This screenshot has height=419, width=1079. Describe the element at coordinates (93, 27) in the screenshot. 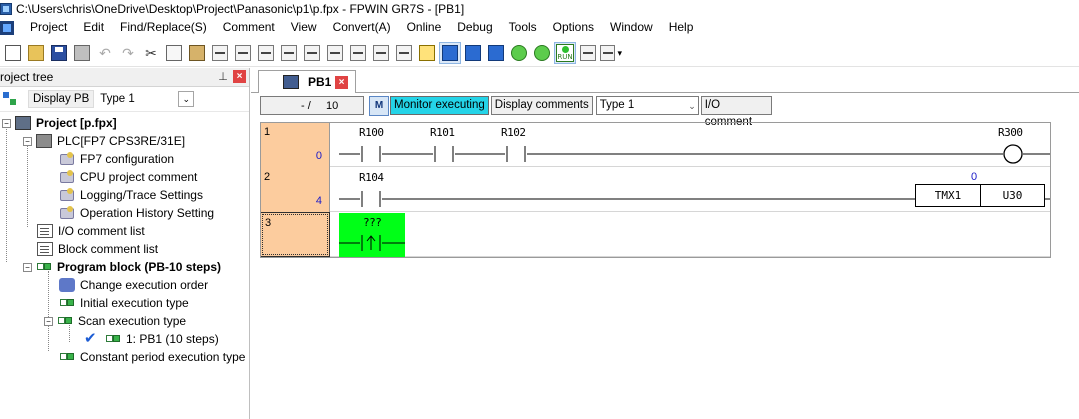

I see `menu-edit: Edit` at that location.